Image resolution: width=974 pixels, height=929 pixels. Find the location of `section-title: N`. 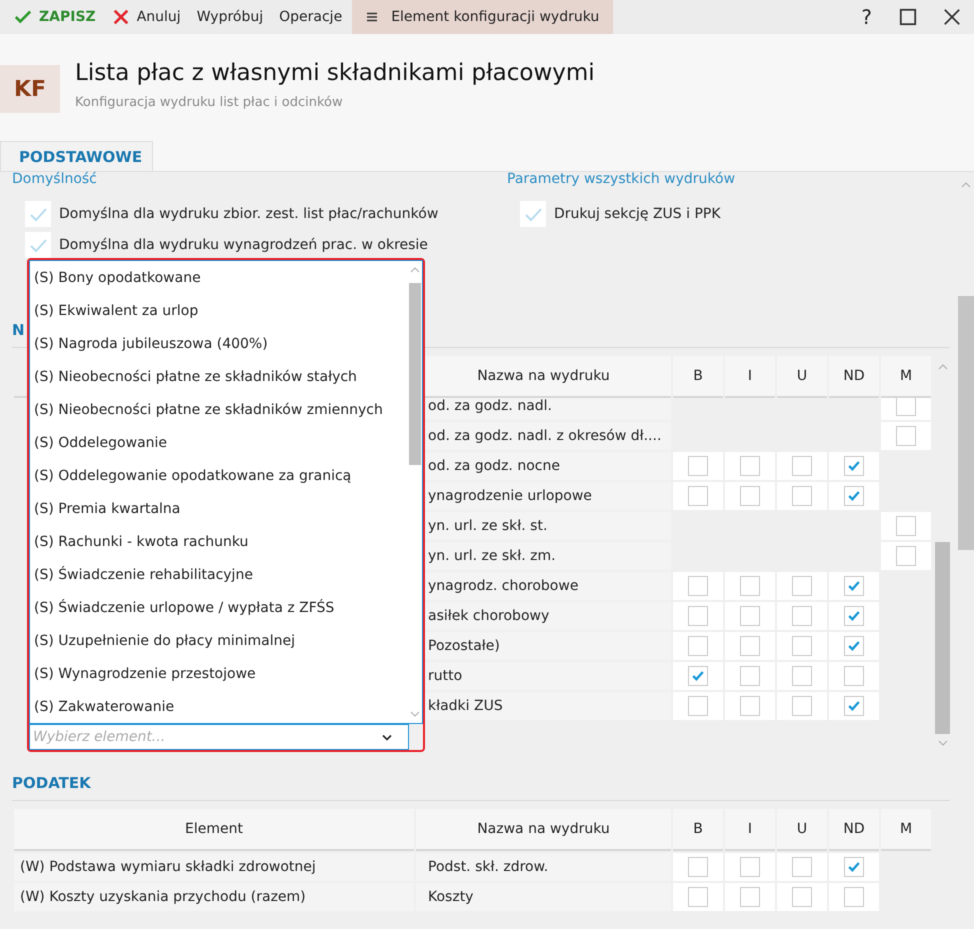

section-title: N is located at coordinates (18, 330).